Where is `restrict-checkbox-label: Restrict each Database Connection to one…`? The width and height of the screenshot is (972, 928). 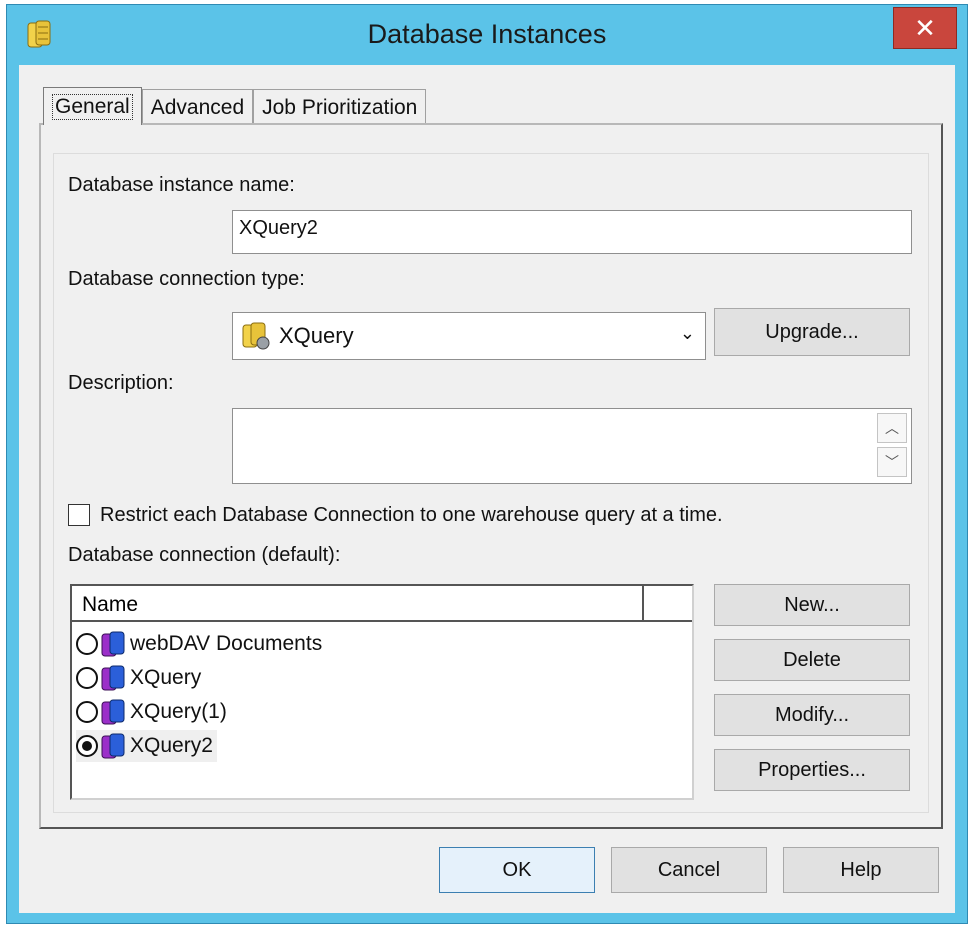
restrict-checkbox-label: Restrict each Database Connection to one… is located at coordinates (411, 515).